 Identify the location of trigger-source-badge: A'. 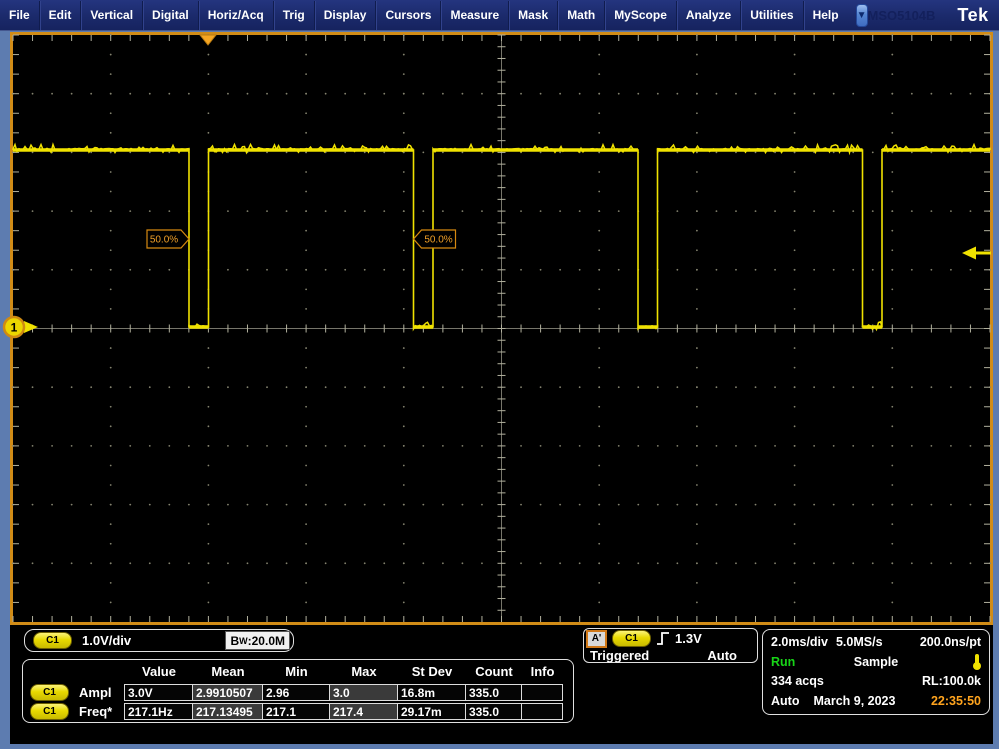
(596, 638).